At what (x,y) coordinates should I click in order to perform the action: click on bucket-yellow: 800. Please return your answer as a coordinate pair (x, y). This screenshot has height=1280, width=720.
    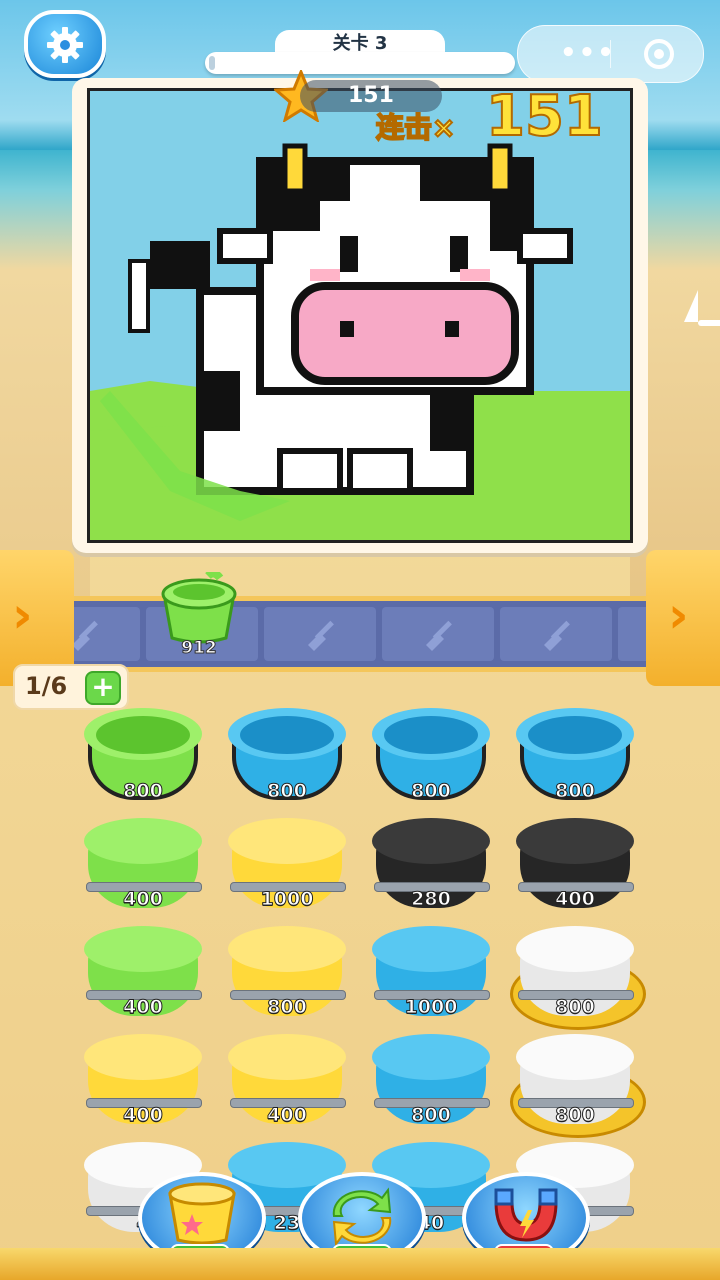
    Looking at the image, I should click on (287, 974).